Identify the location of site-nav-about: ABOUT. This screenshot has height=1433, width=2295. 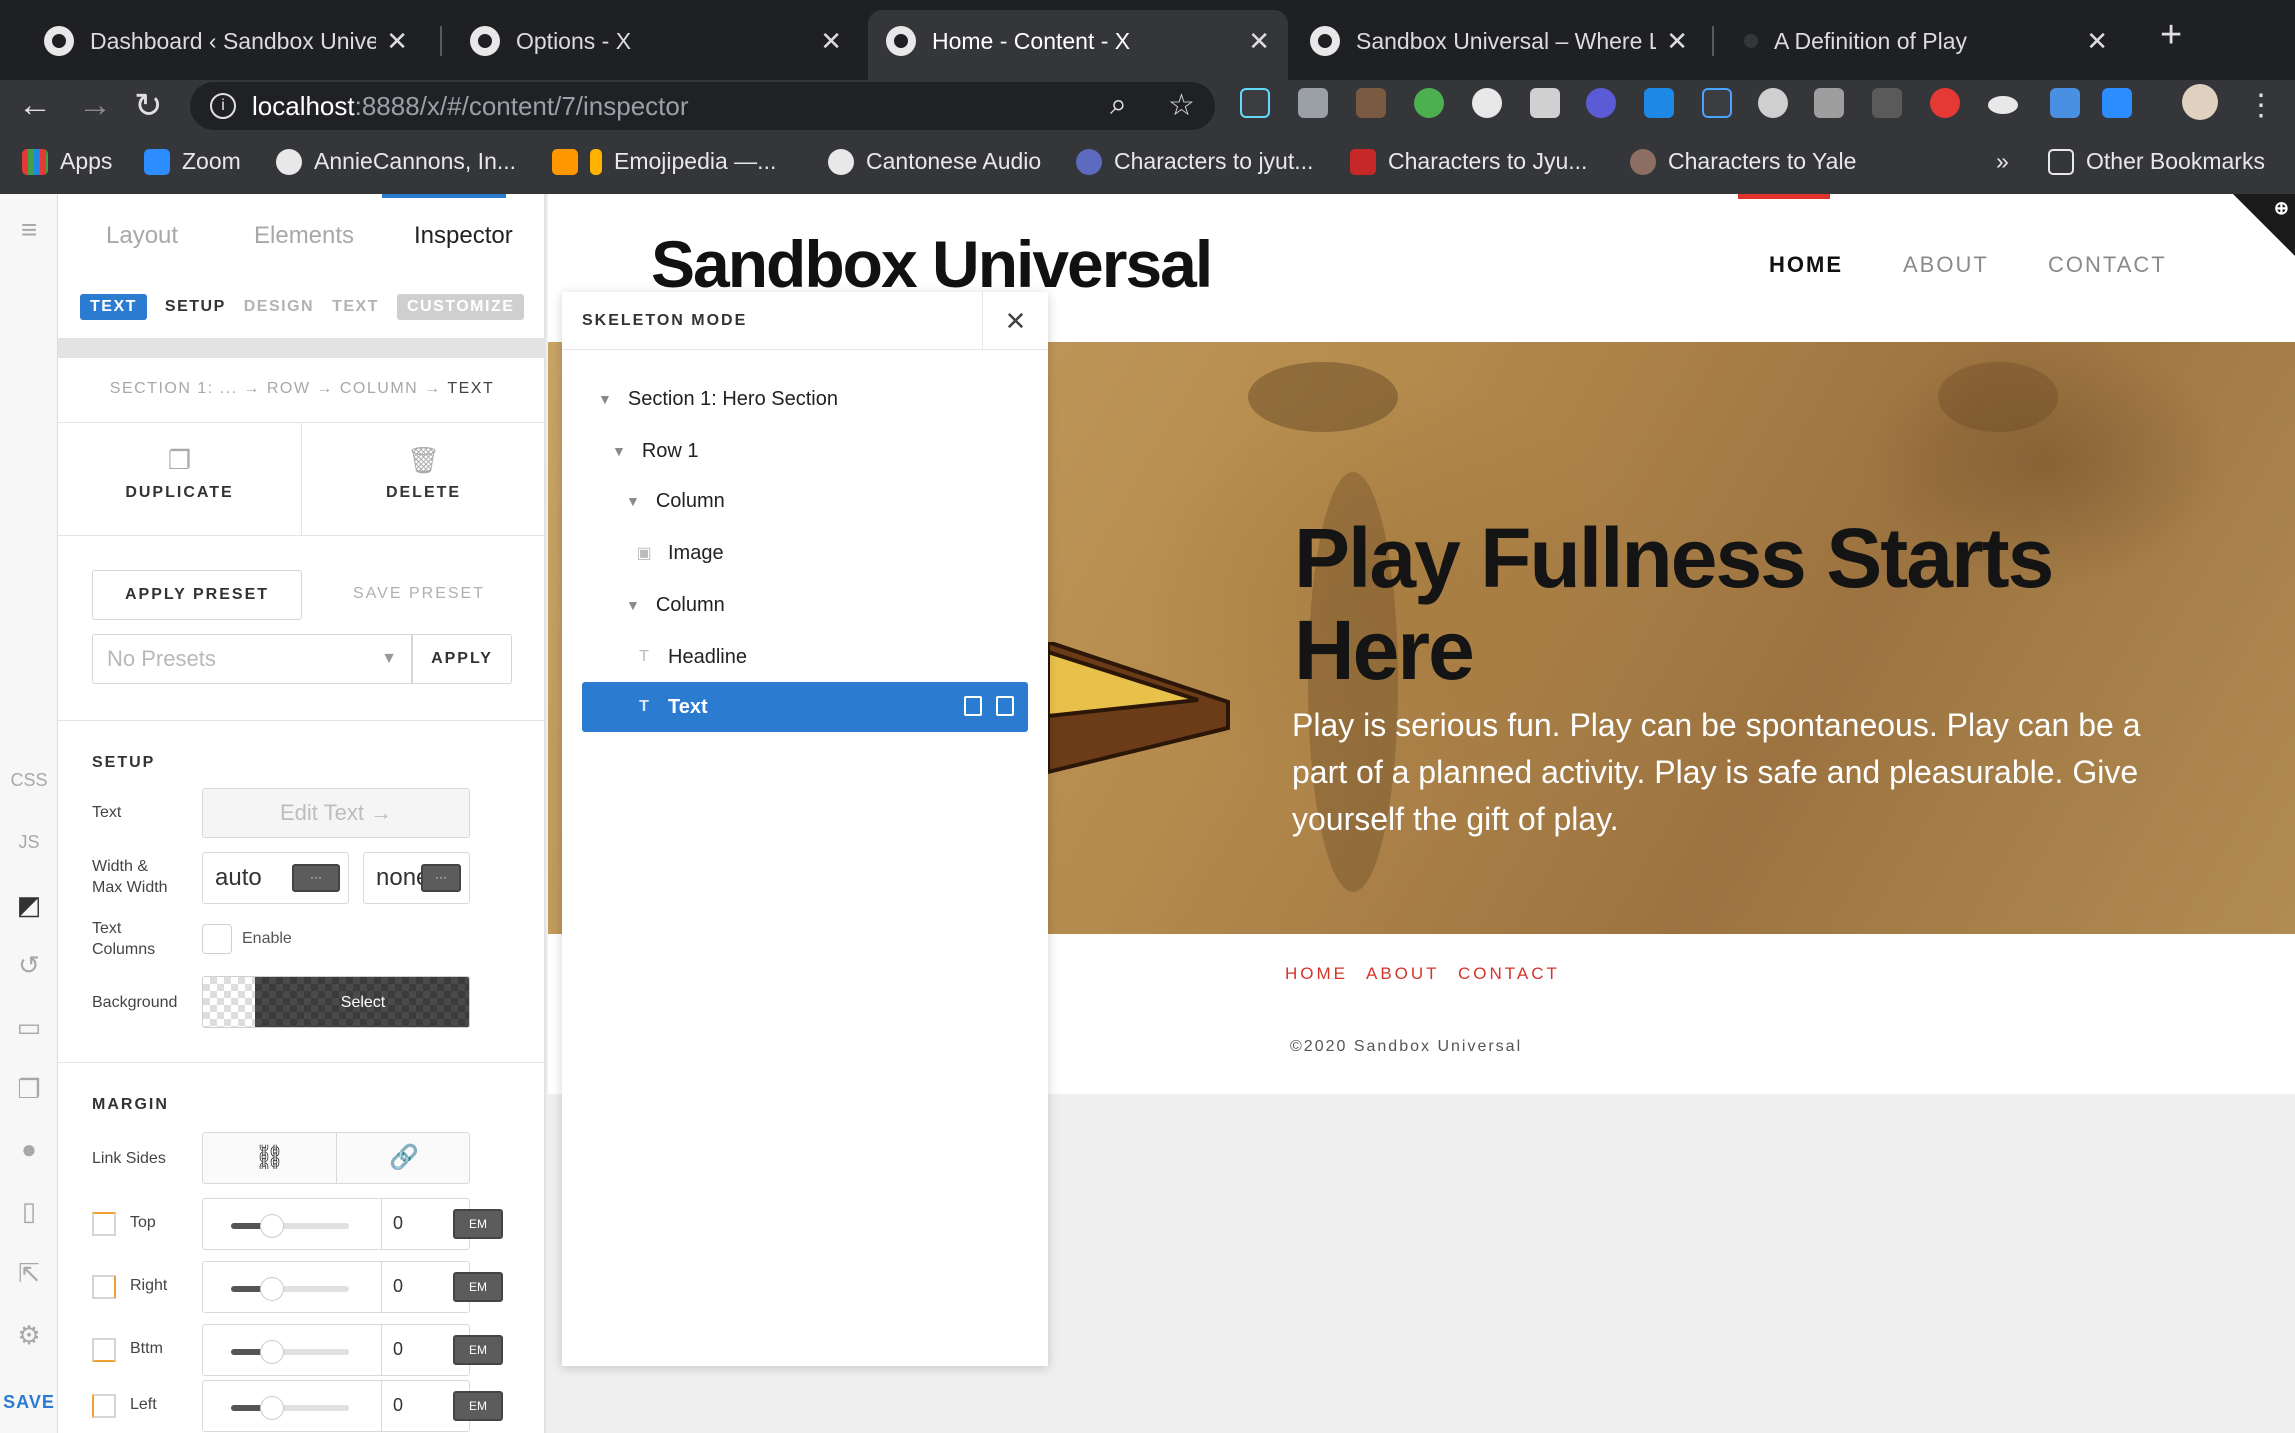
(1946, 265).